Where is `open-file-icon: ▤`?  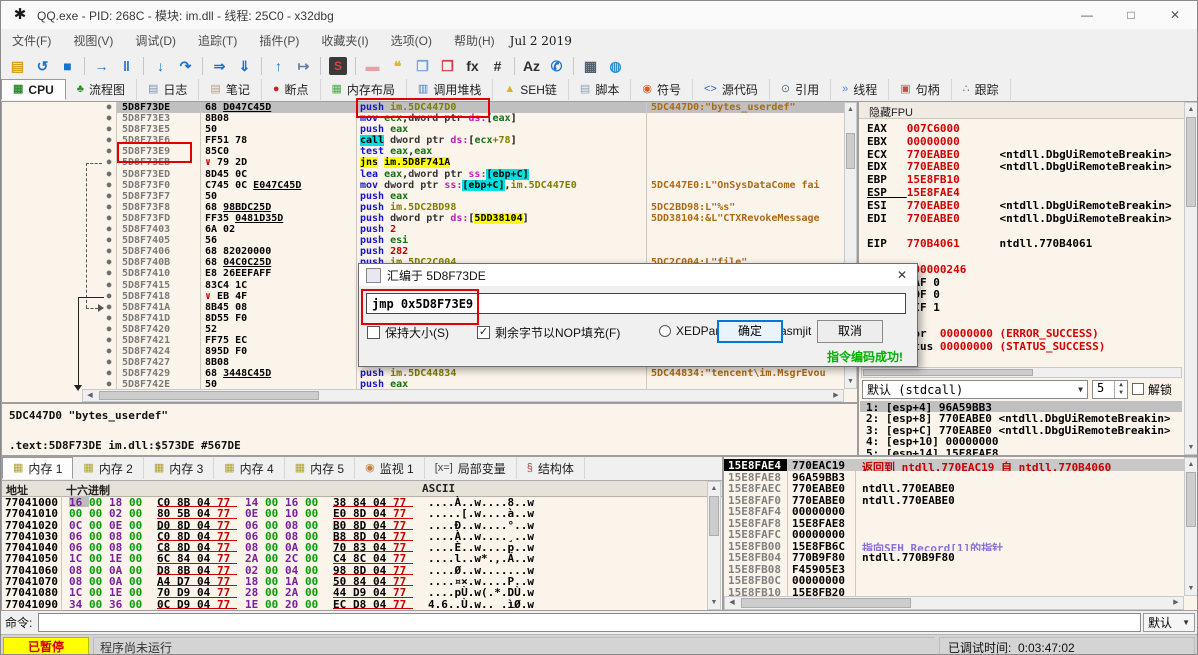 open-file-icon: ▤ is located at coordinates (17, 66).